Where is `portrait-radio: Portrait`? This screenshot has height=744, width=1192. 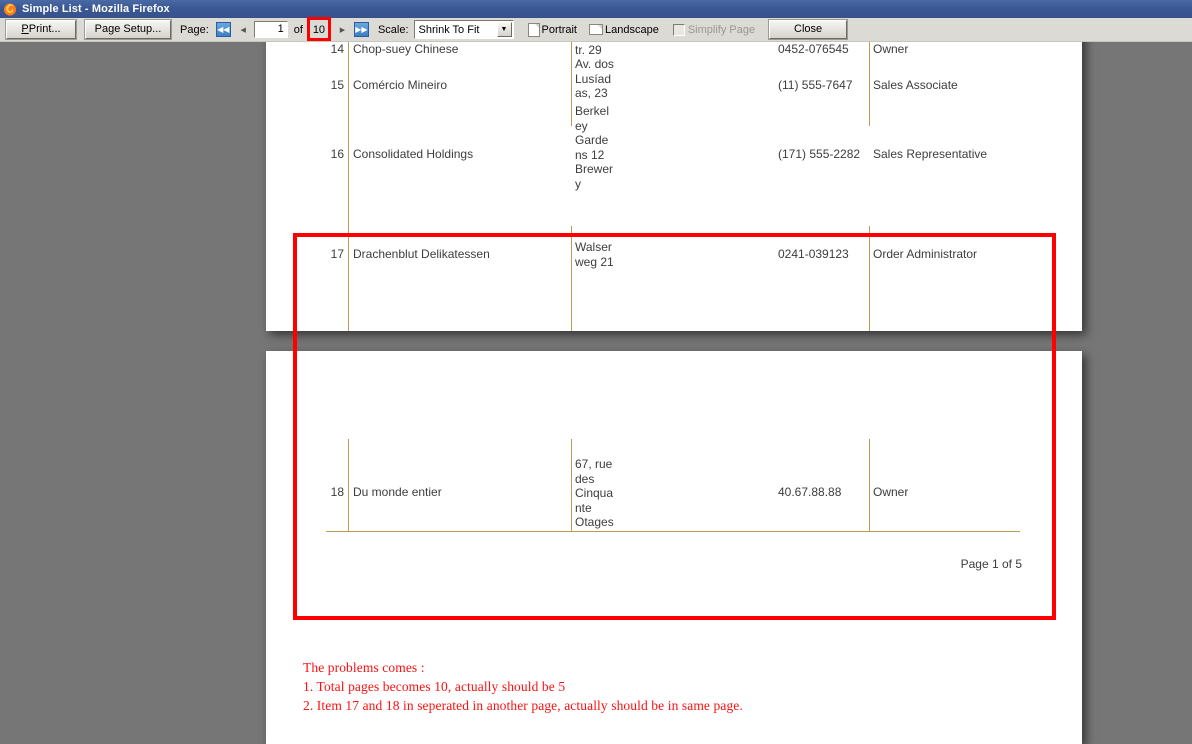 portrait-radio: Portrait is located at coordinates (559, 30).